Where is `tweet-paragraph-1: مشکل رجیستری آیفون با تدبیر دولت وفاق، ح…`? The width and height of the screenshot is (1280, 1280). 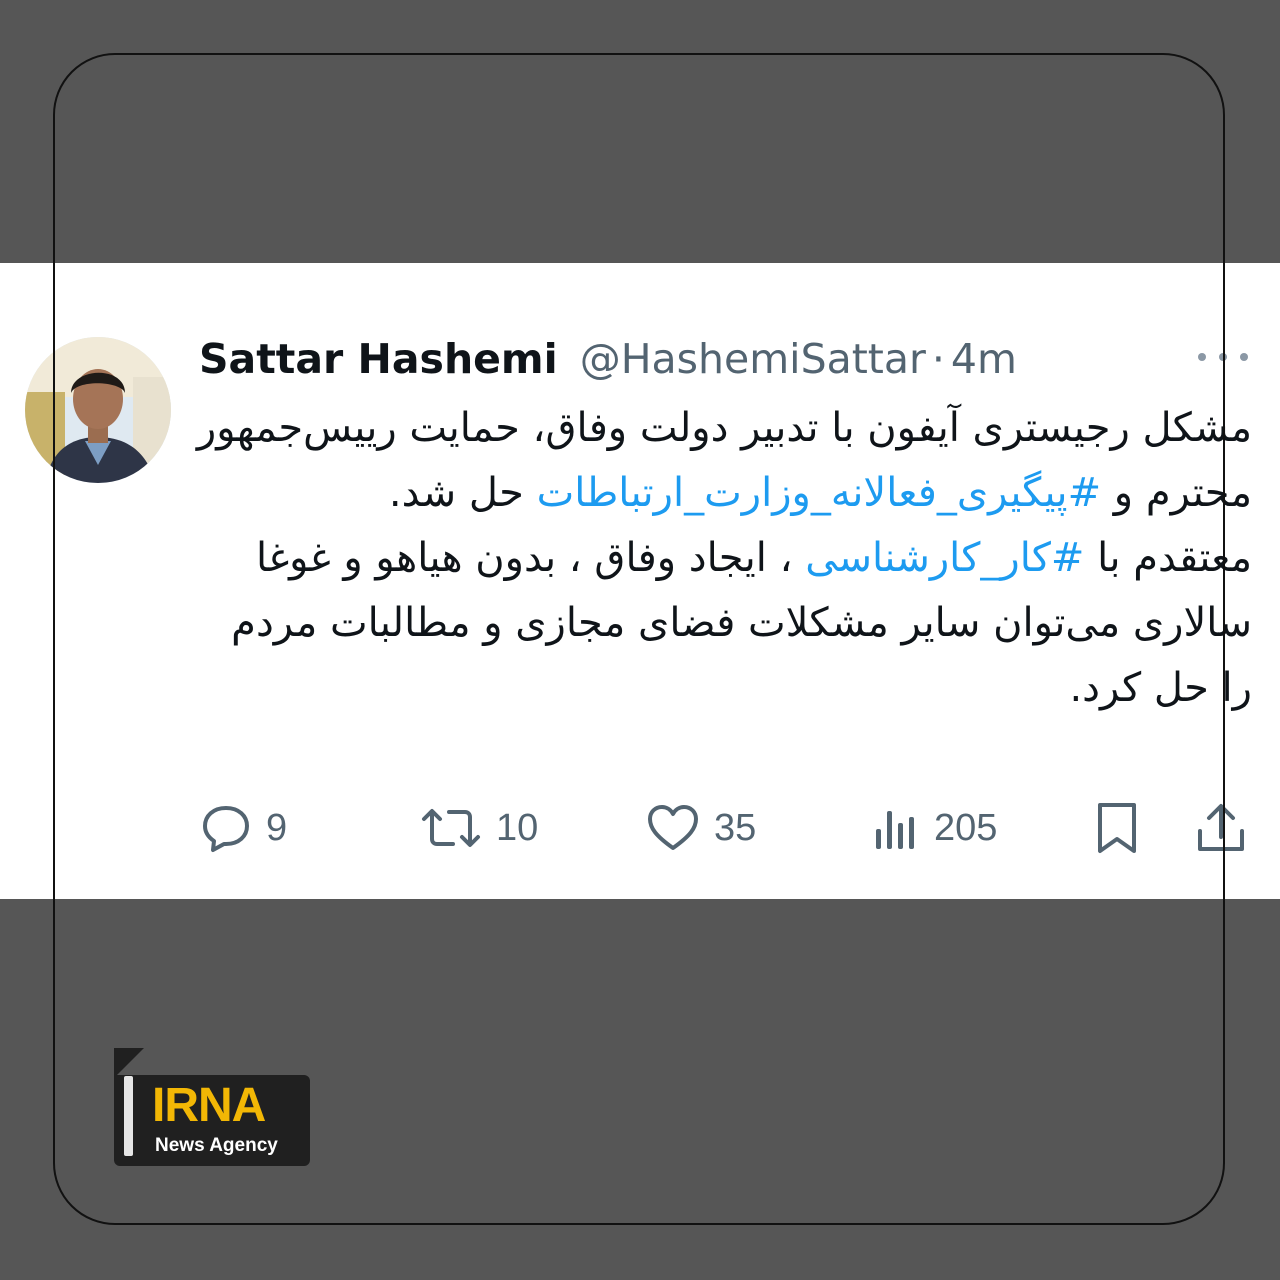 tweet-paragraph-1: مشکل رجیستری آیفون با تدبیر دولت وفاق، ح… is located at coordinates (721, 461).